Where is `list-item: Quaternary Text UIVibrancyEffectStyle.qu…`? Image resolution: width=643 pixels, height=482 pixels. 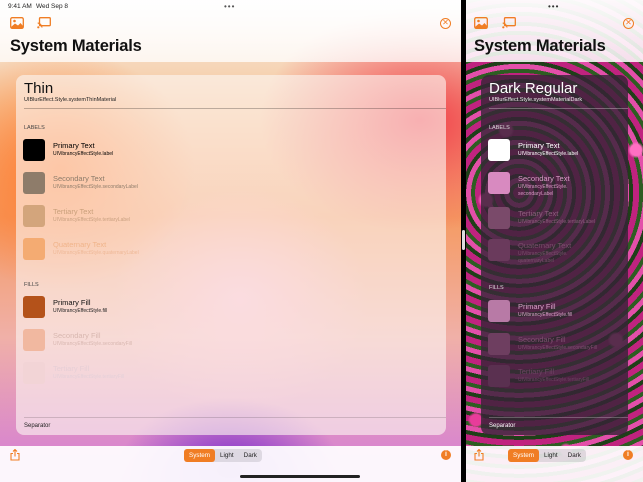 list-item: Quaternary Text UIVibrancyEffectStyle.qu… is located at coordinates (231, 250).